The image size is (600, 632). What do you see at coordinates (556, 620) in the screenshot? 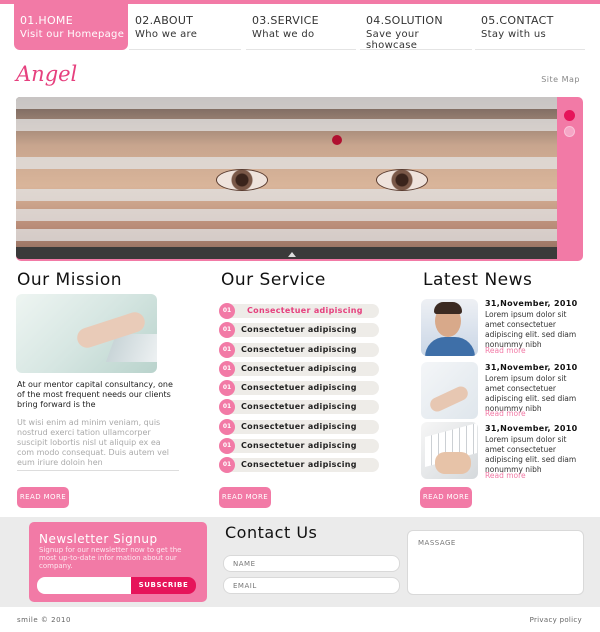
I see `privacy-policy-link: Privacy policy` at bounding box center [556, 620].